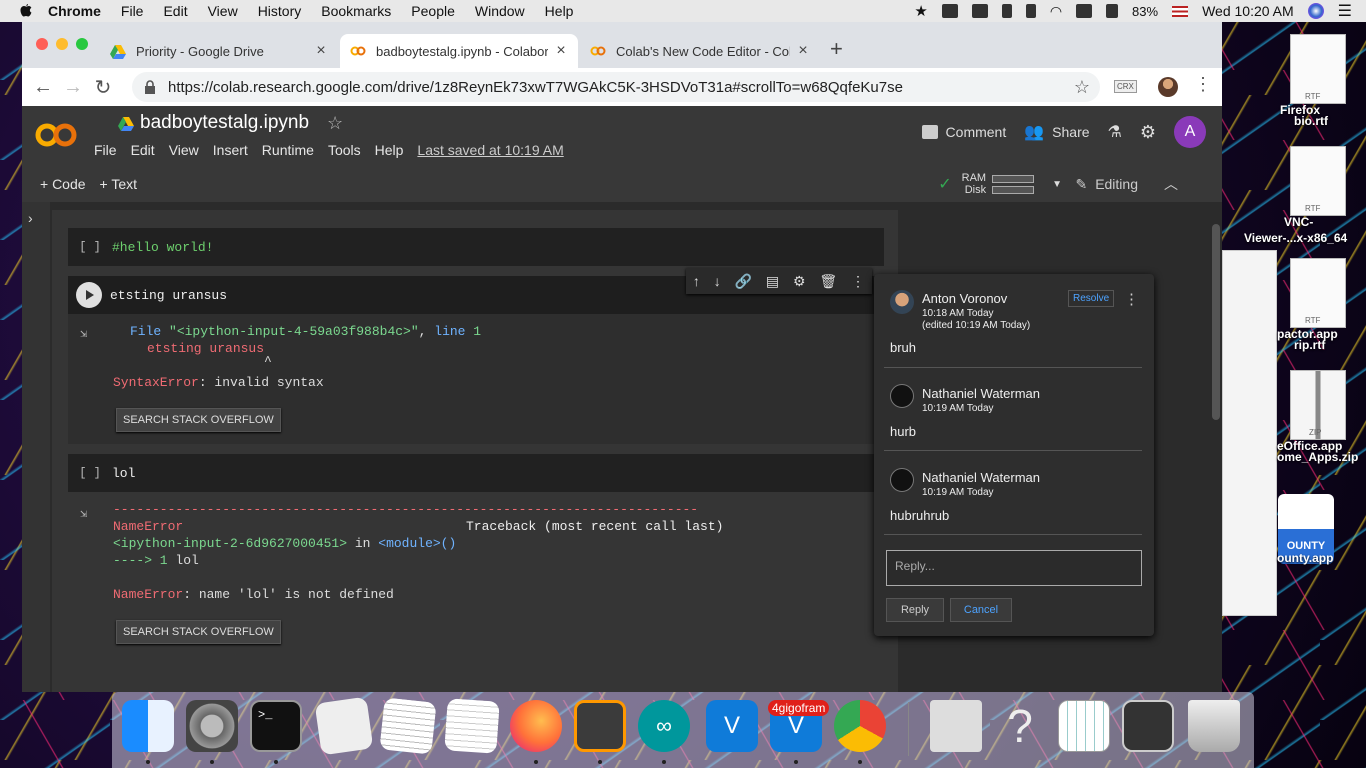 Image resolution: width=1366 pixels, height=768 pixels. I want to click on comment-more-icon: ⋮, so click(1131, 299).